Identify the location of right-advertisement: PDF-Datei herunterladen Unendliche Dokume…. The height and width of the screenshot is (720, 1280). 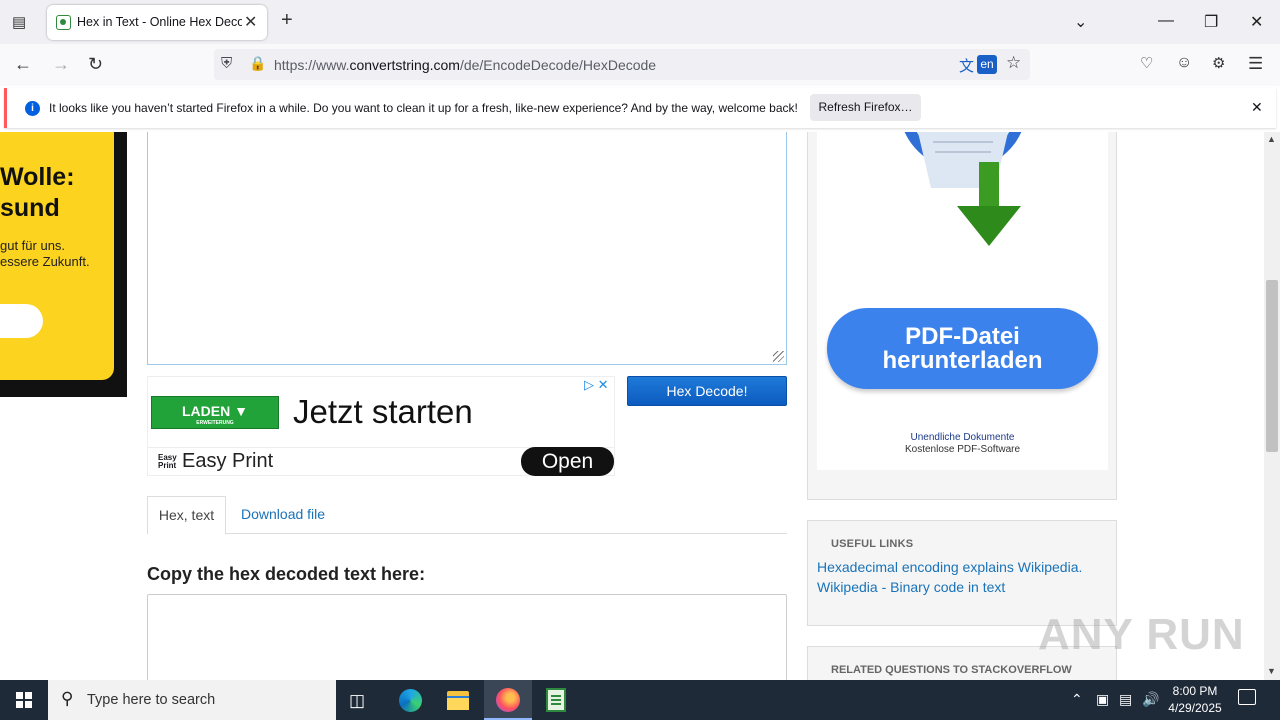
(962, 316).